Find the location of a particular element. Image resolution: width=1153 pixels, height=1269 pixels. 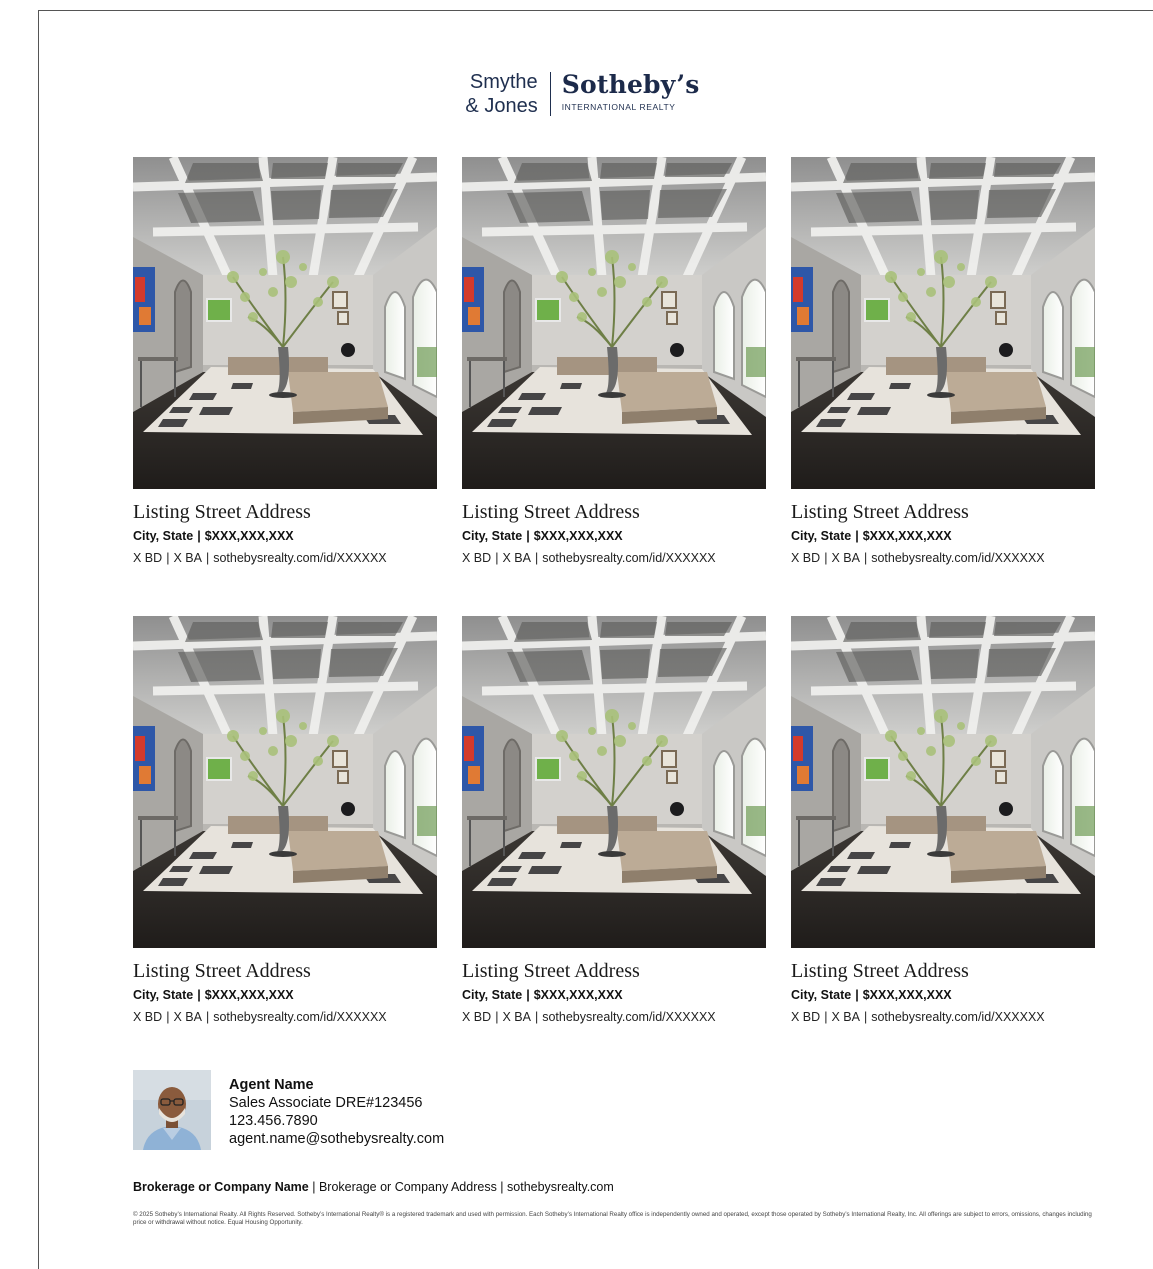

agent-email: agent.name@sothebysrealty.com is located at coordinates (336, 1139).